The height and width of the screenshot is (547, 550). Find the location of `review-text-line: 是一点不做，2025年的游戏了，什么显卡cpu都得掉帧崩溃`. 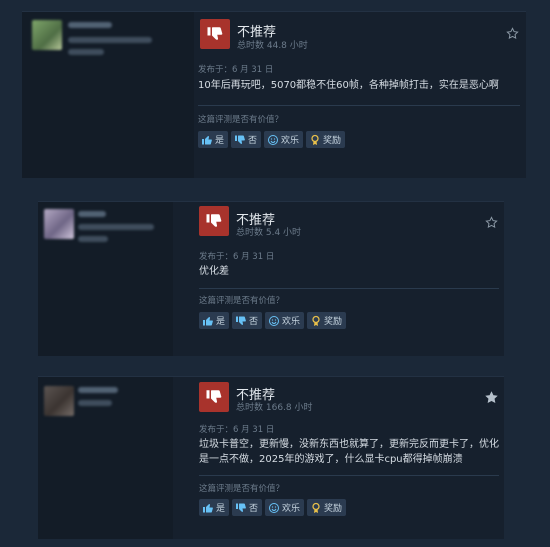

review-text-line: 是一点不做，2025年的游戏了，什么显卡cpu都得掉帧崩溃 is located at coordinates (331, 459).